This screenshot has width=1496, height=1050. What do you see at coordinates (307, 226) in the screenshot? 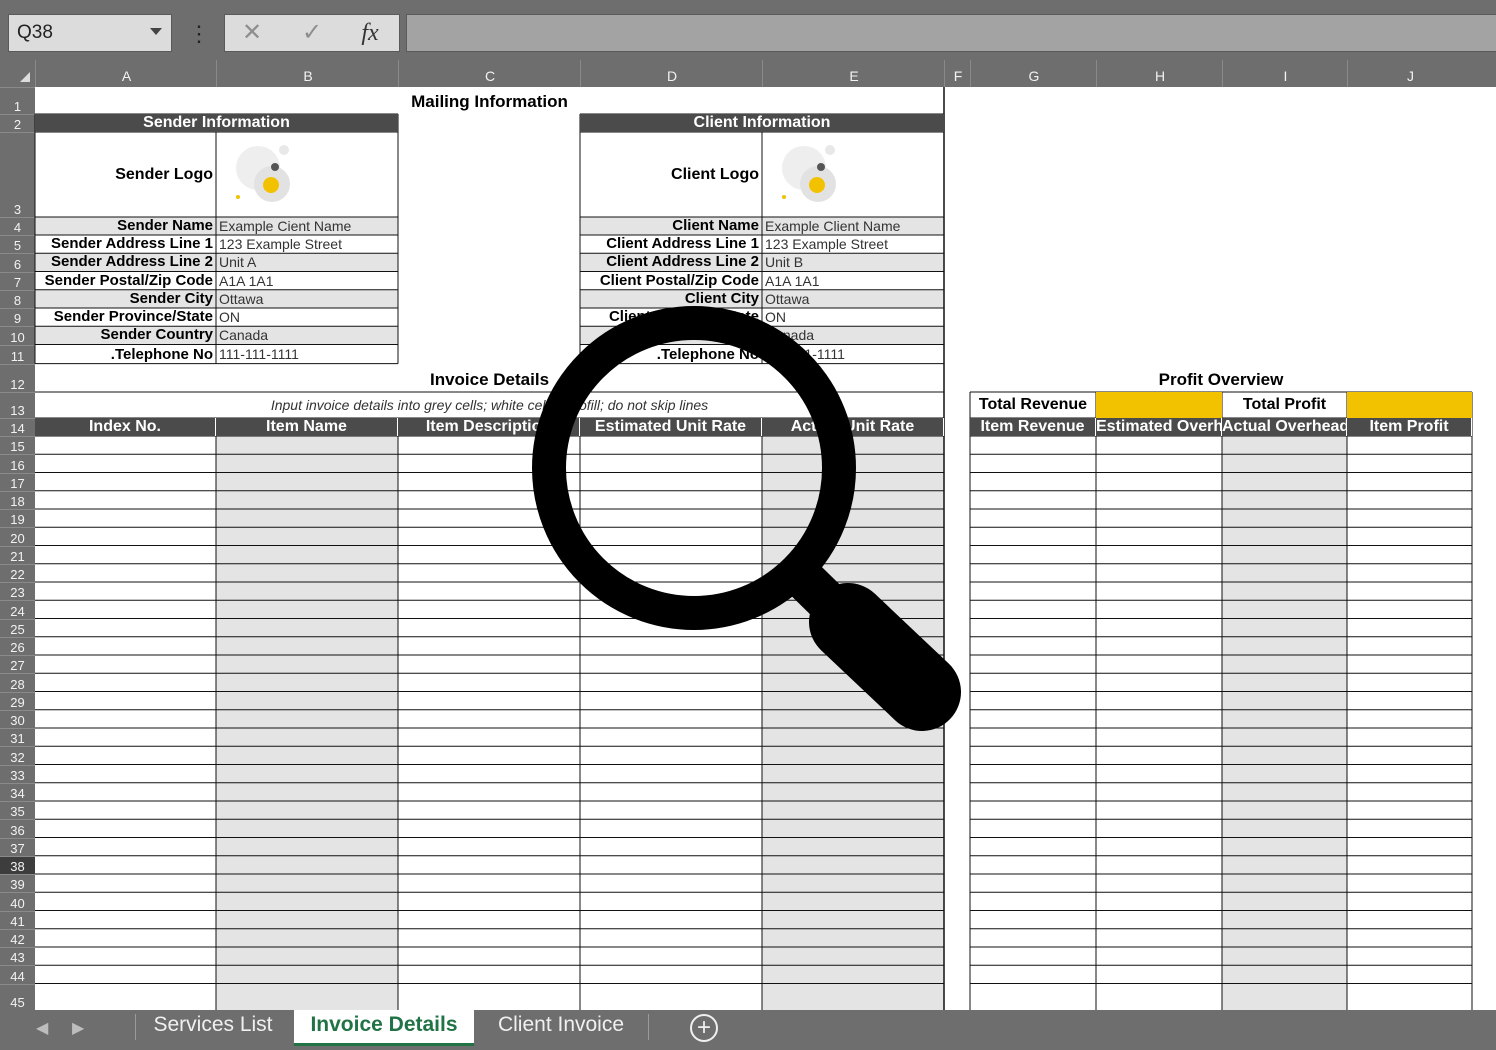
I see `sender-field-value: Example Cient Name` at bounding box center [307, 226].